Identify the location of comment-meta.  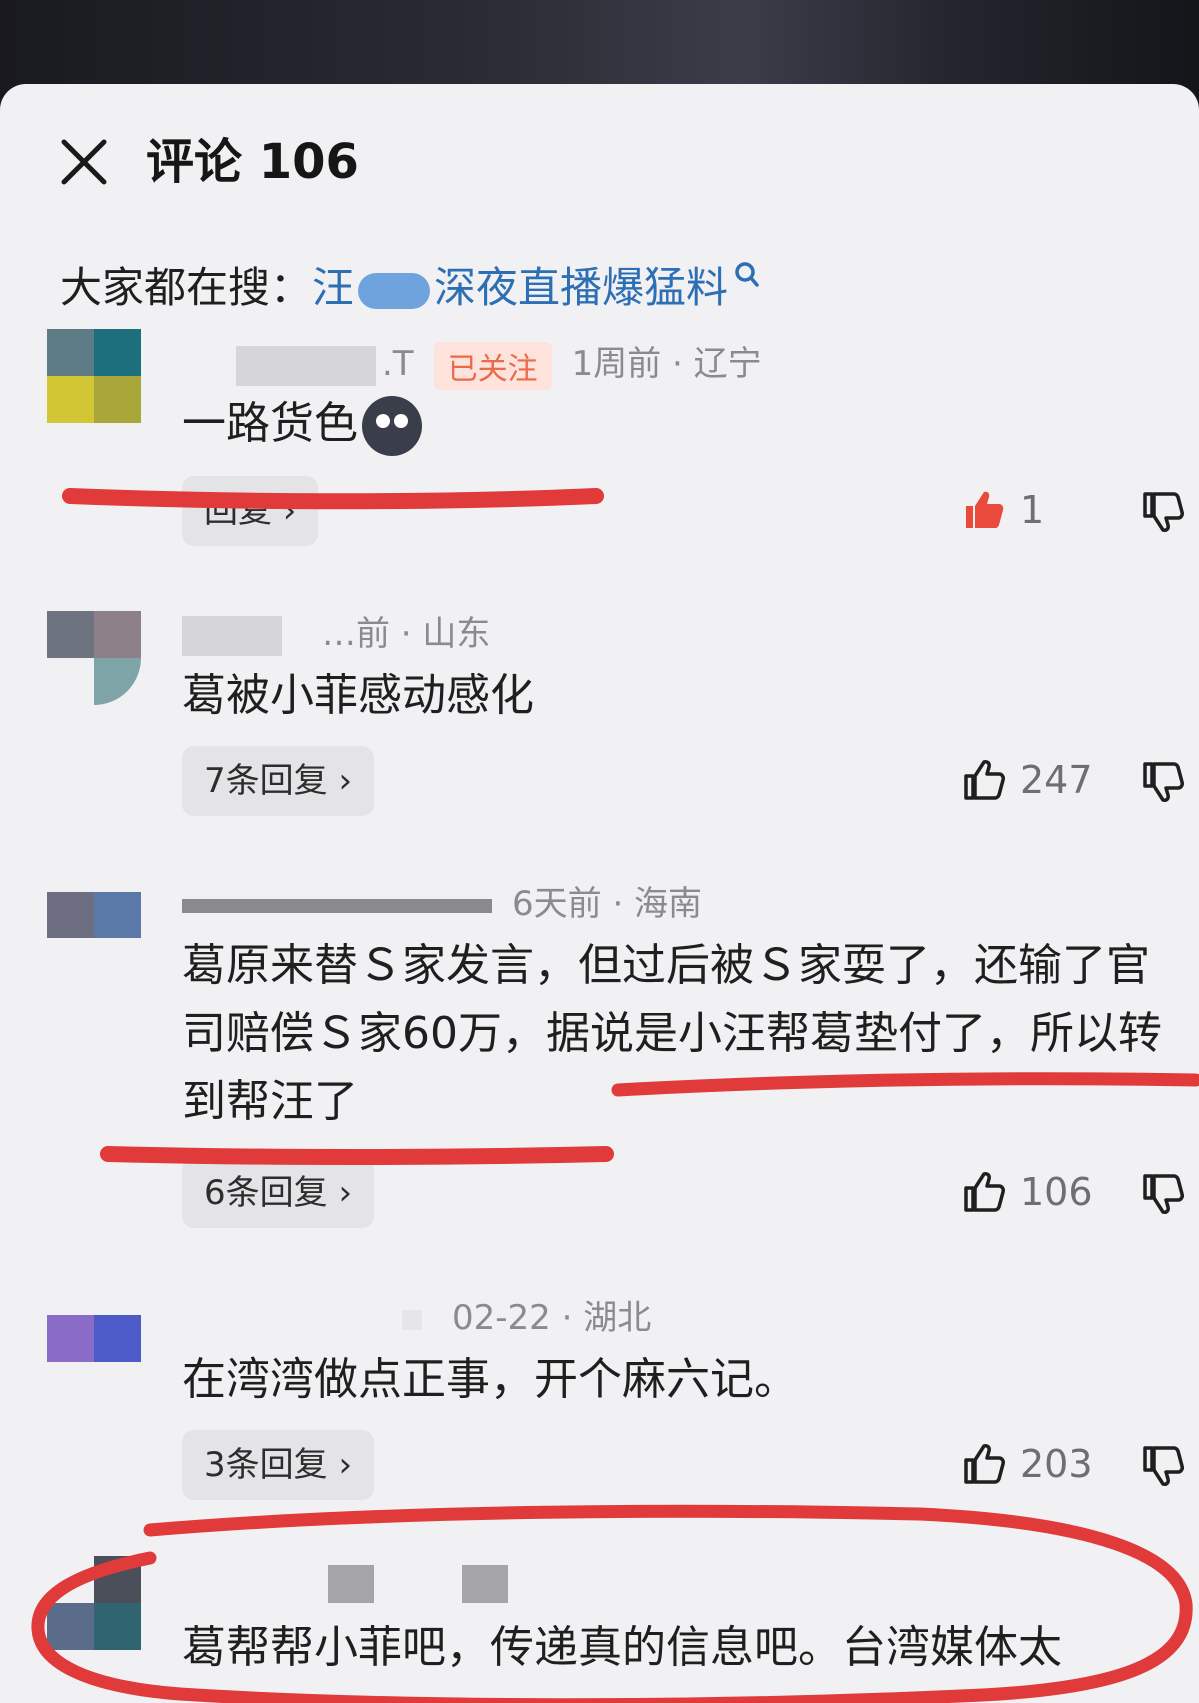
(345, 1582).